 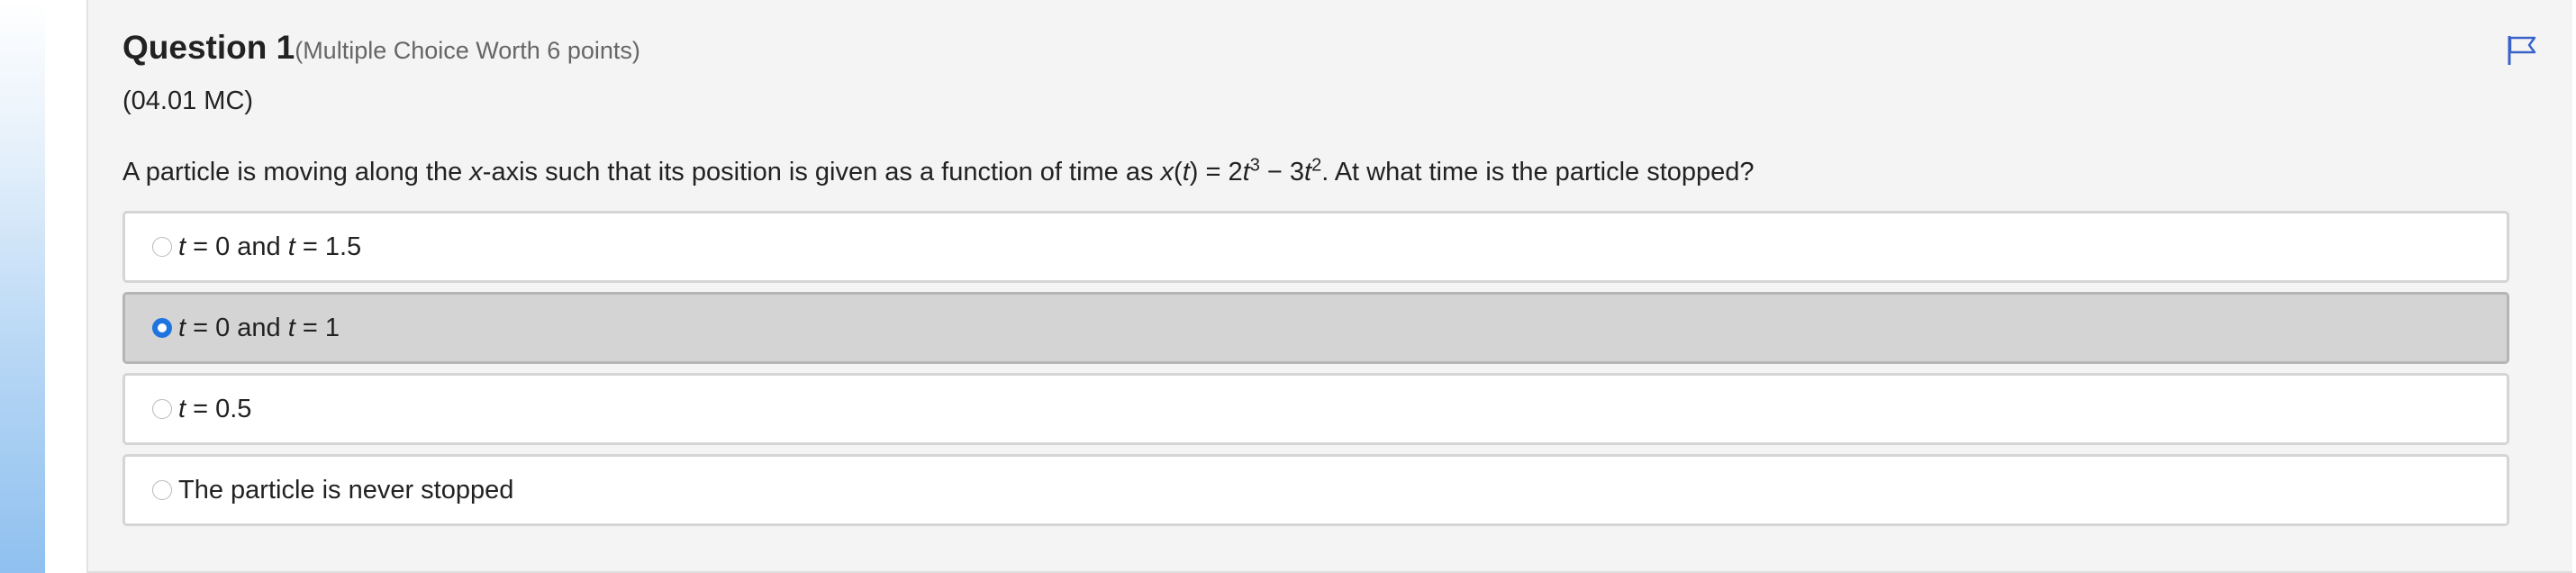 I want to click on flag-icon, so click(x=2522, y=50).